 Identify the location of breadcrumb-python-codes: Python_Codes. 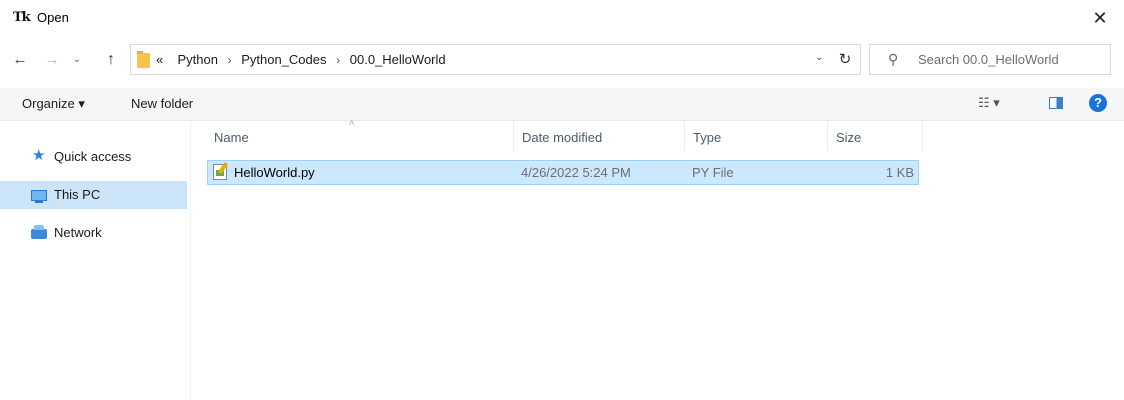
(283, 59).